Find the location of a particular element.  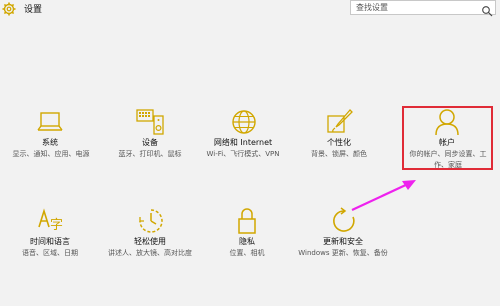

tile-label: 系统 is located at coordinates (50, 142).